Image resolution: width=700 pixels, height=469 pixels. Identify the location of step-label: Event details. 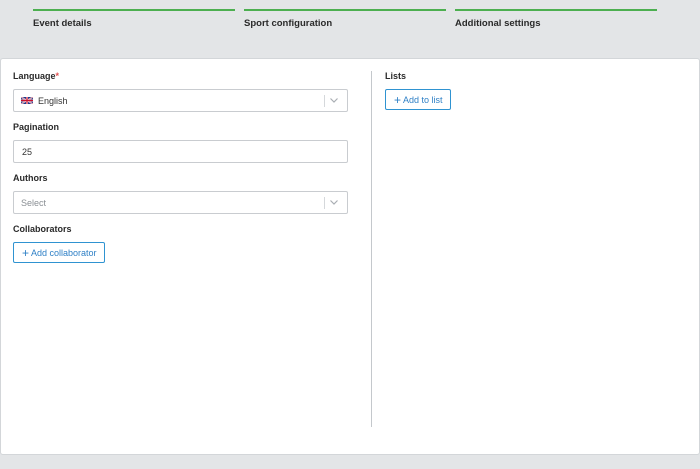
(62, 23).